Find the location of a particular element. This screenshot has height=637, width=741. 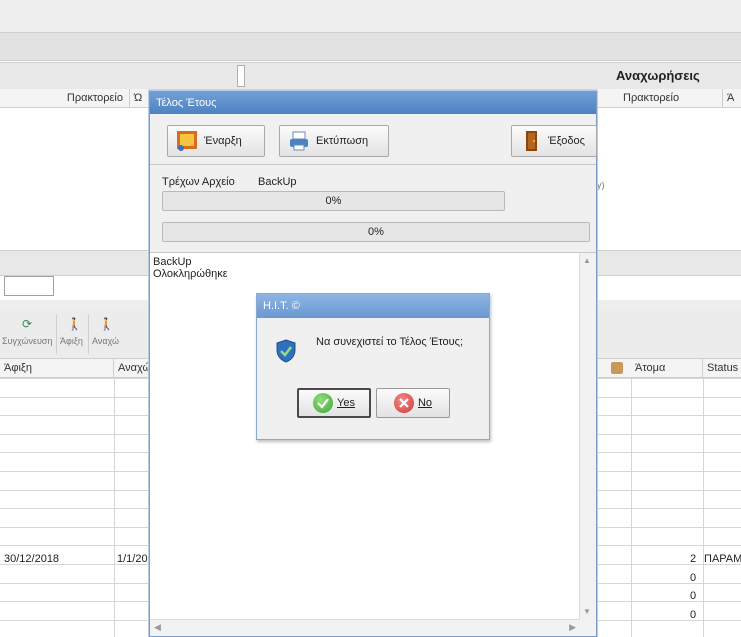

current-file-label: Τρέχων Αρχείο is located at coordinates (198, 182).